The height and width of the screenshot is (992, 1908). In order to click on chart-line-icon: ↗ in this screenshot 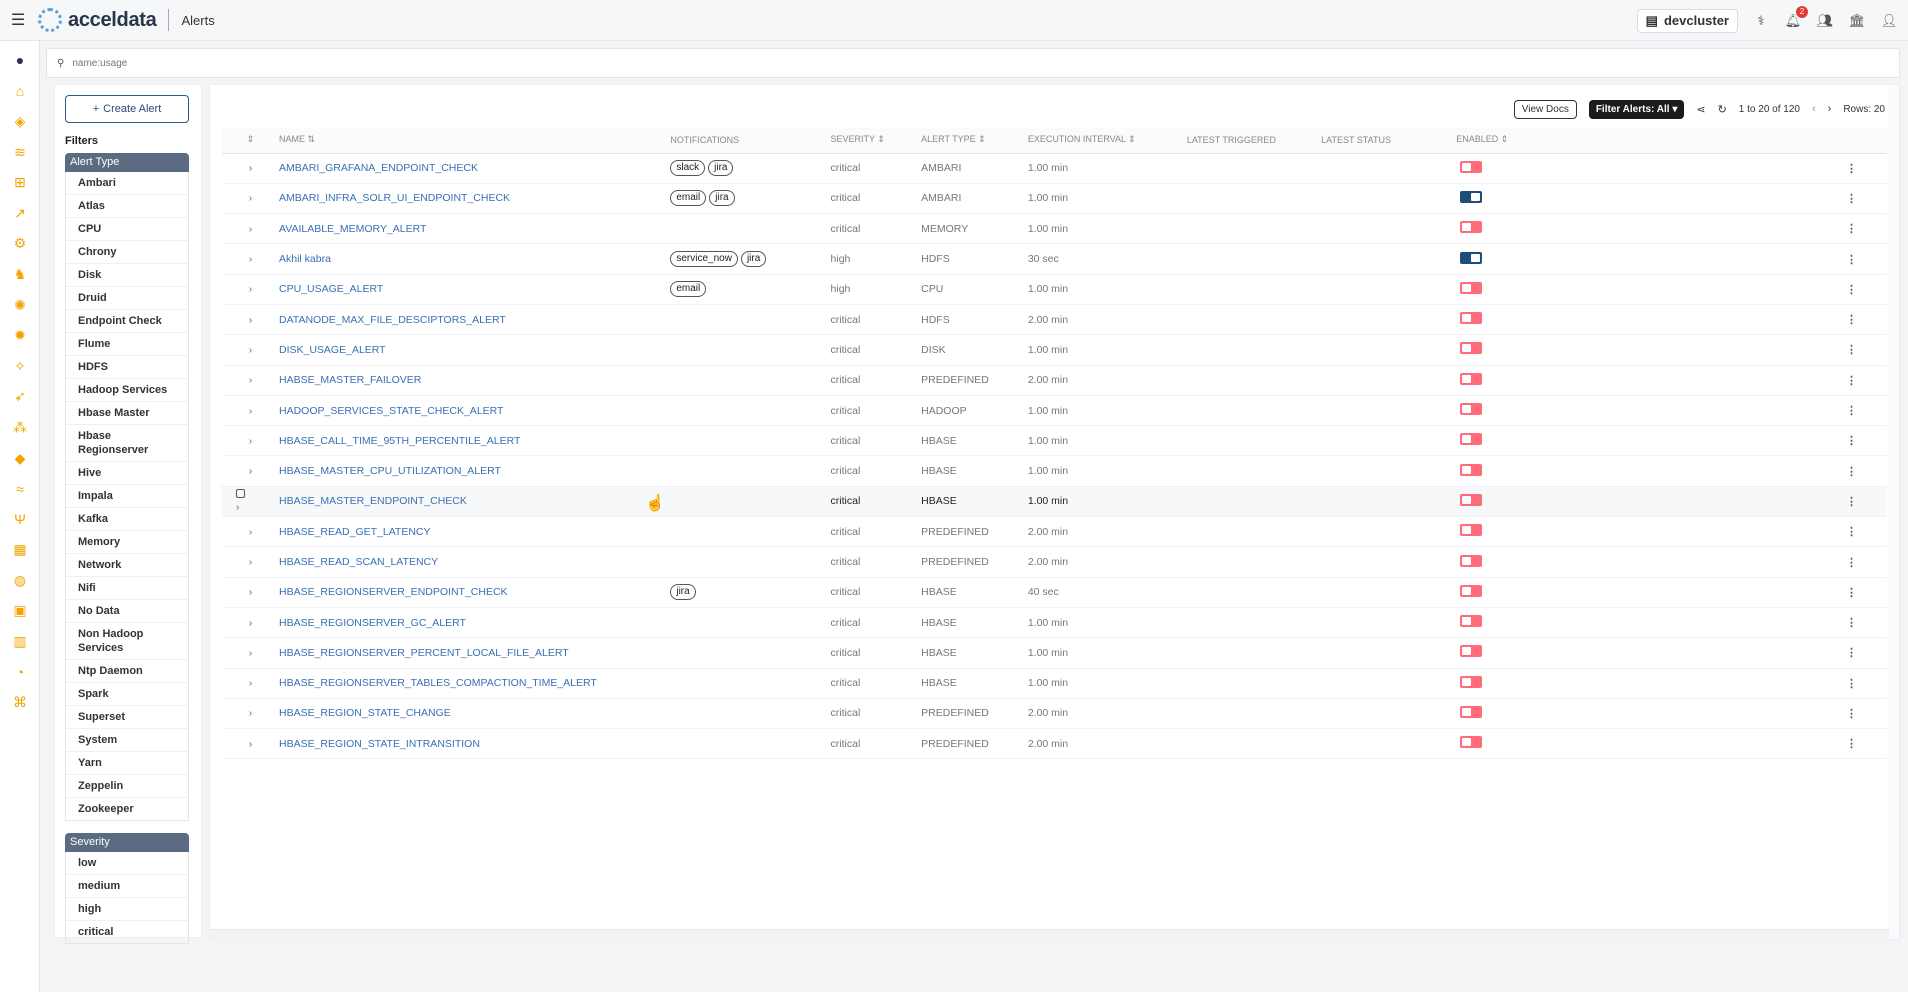, I will do `click(20, 213)`.